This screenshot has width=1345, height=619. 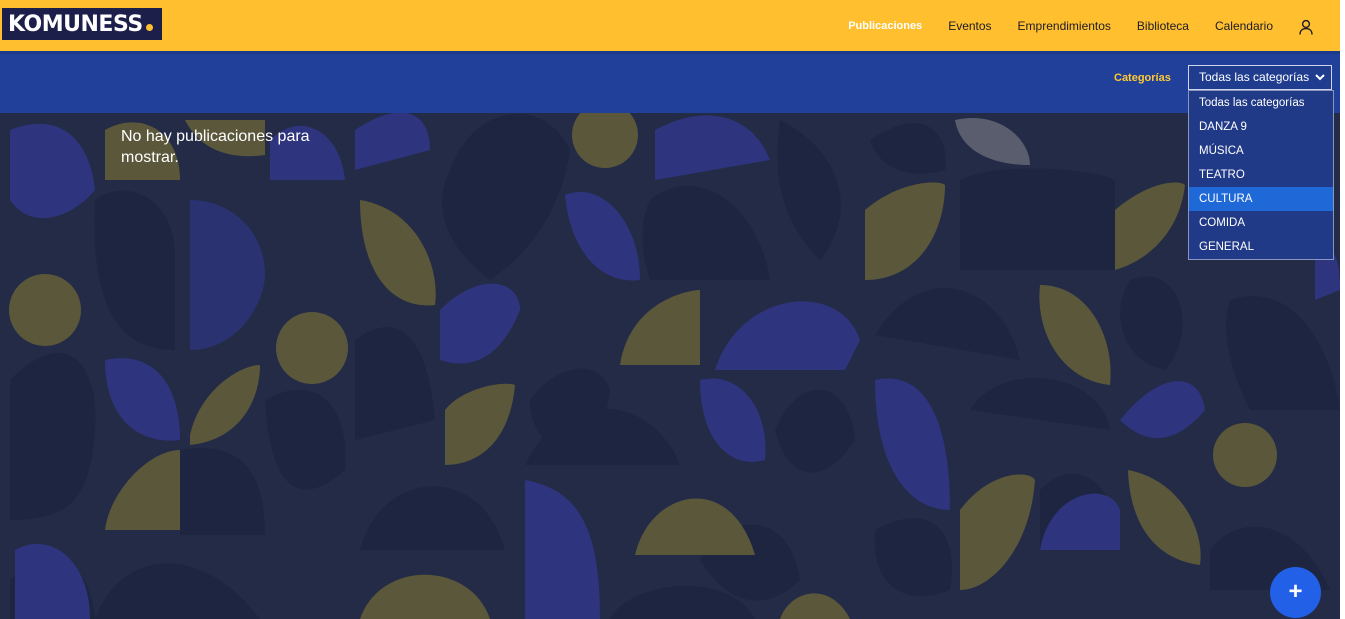 I want to click on category-select: Todas las categorías, so click(x=1260, y=77).